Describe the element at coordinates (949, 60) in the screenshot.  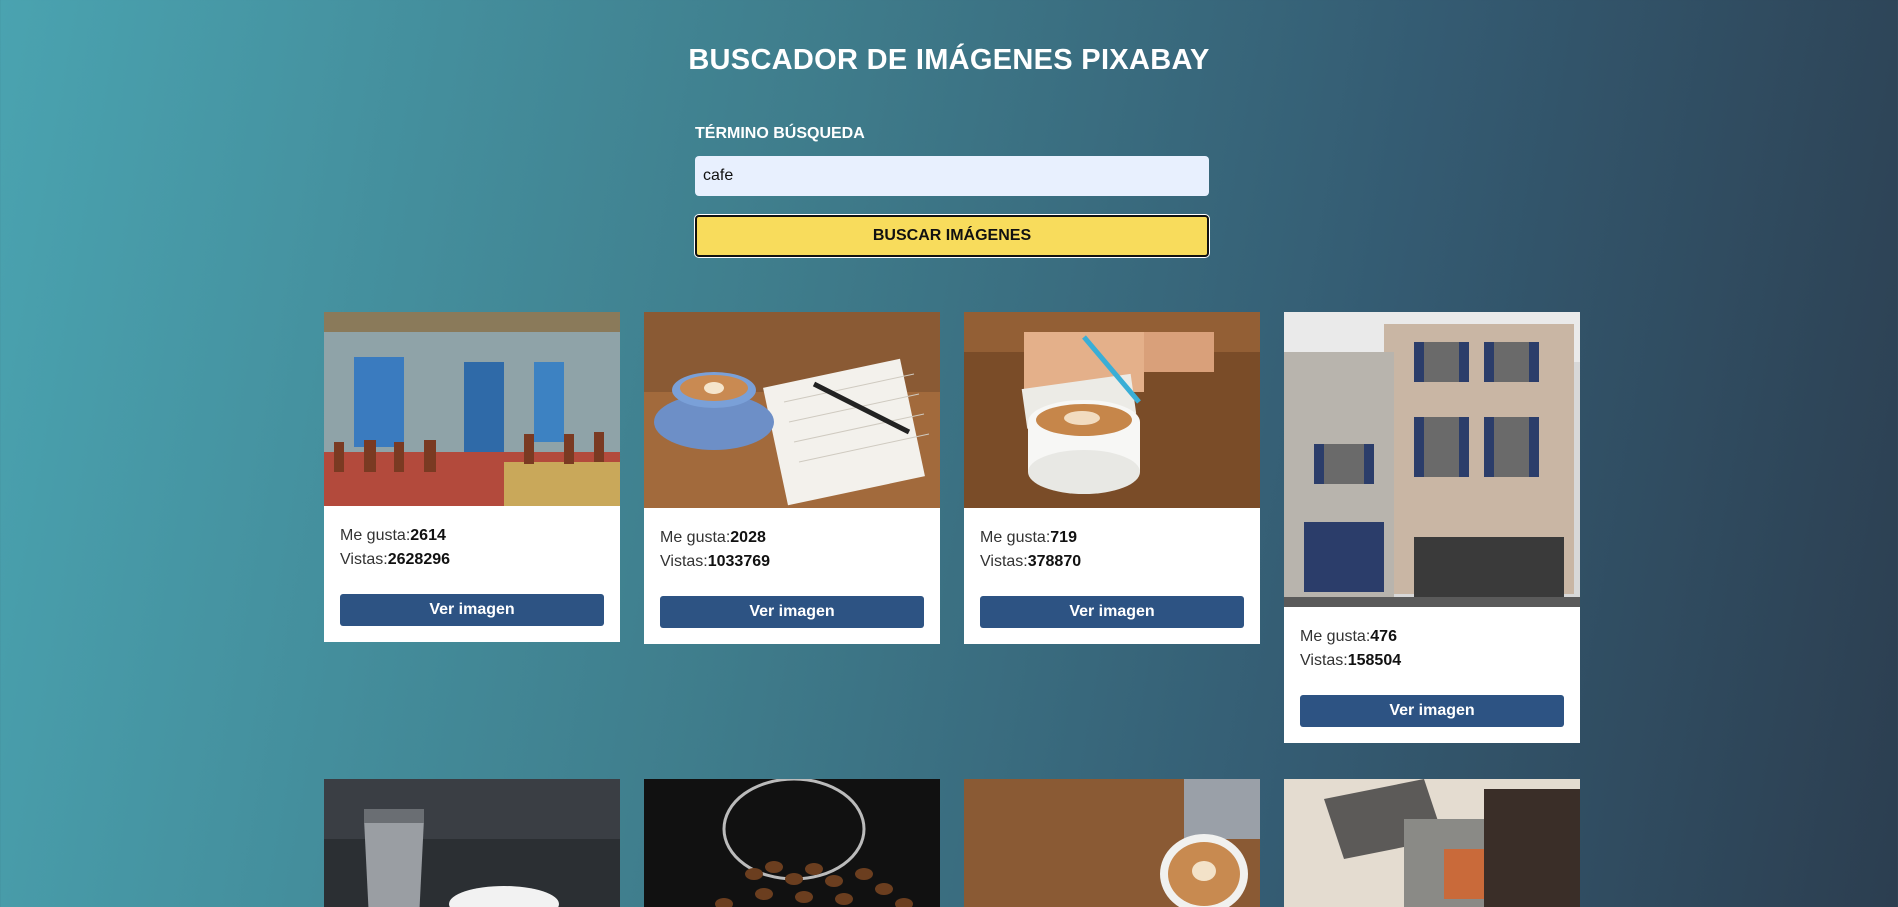
I see `page-title: BUSCADOR DE IMÁGENES PIXABAY` at that location.